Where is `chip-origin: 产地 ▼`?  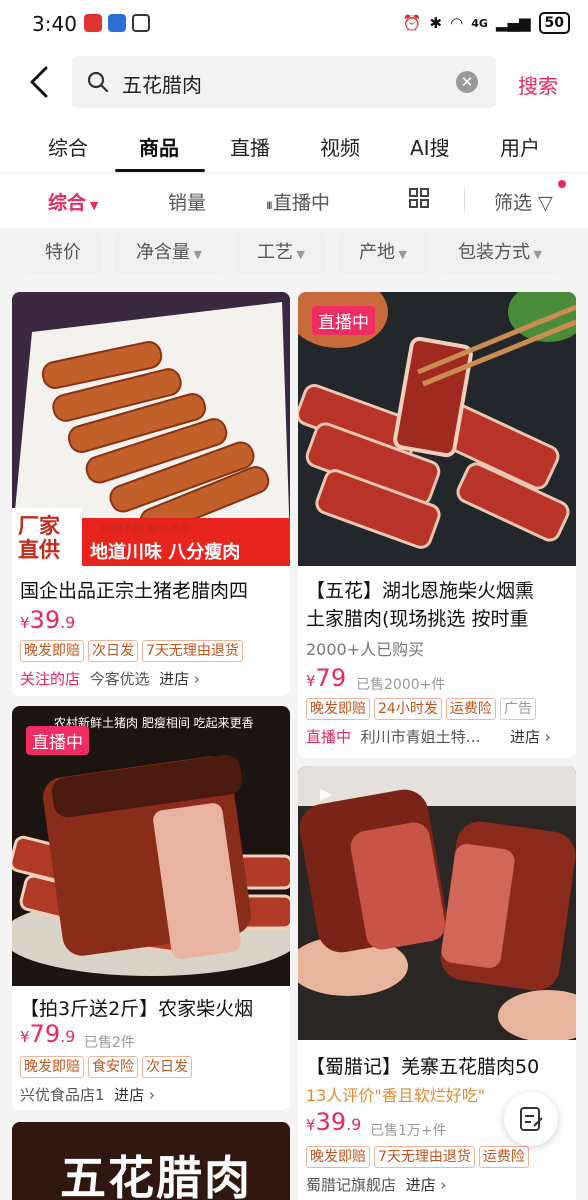 chip-origin: 产地 ▼ is located at coordinates (383, 253).